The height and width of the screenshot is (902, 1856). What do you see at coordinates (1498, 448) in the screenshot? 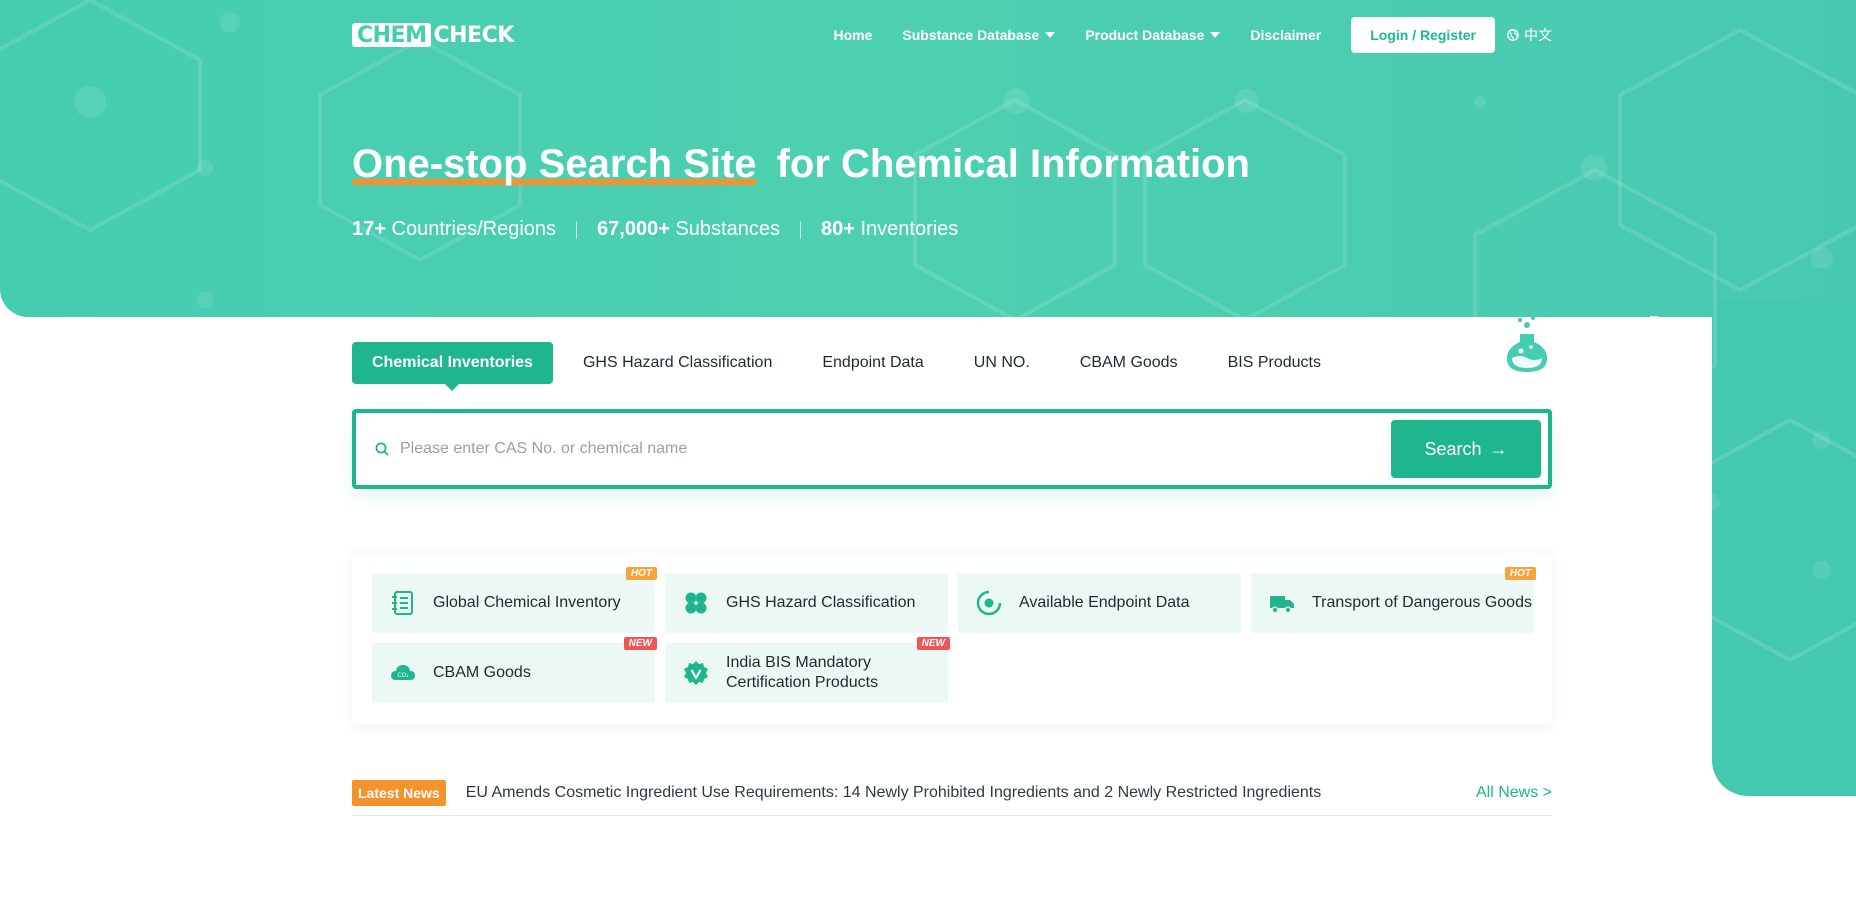
I see `arrow-right-icon: →` at bounding box center [1498, 448].